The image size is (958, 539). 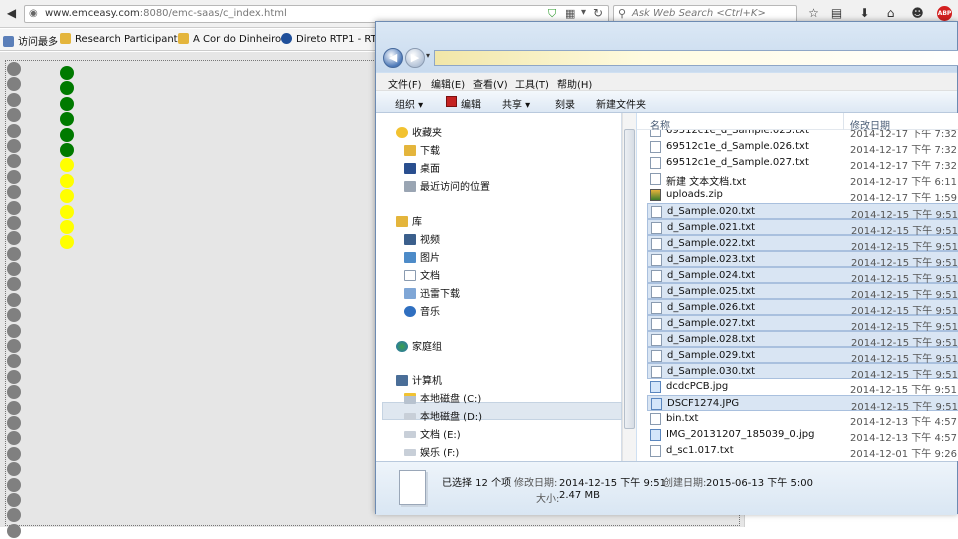 I want to click on file-row: 新建 文本文档.txt 2014-12-17 下午 6:11, so click(x=802, y=179).